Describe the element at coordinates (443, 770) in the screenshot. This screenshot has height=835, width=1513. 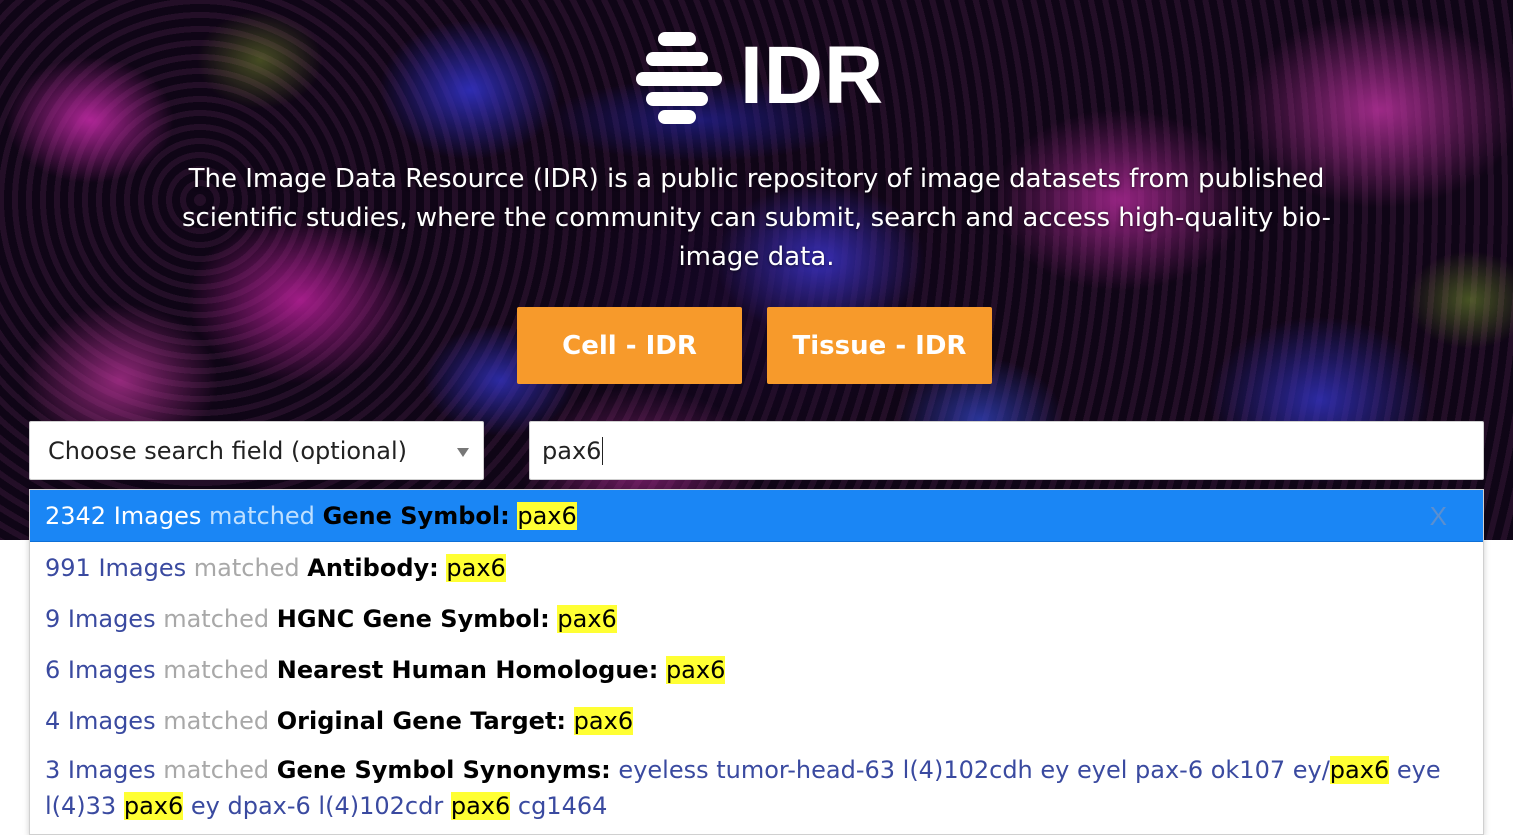
I see `result-field-name: Gene Symbol Synonyms:` at that location.